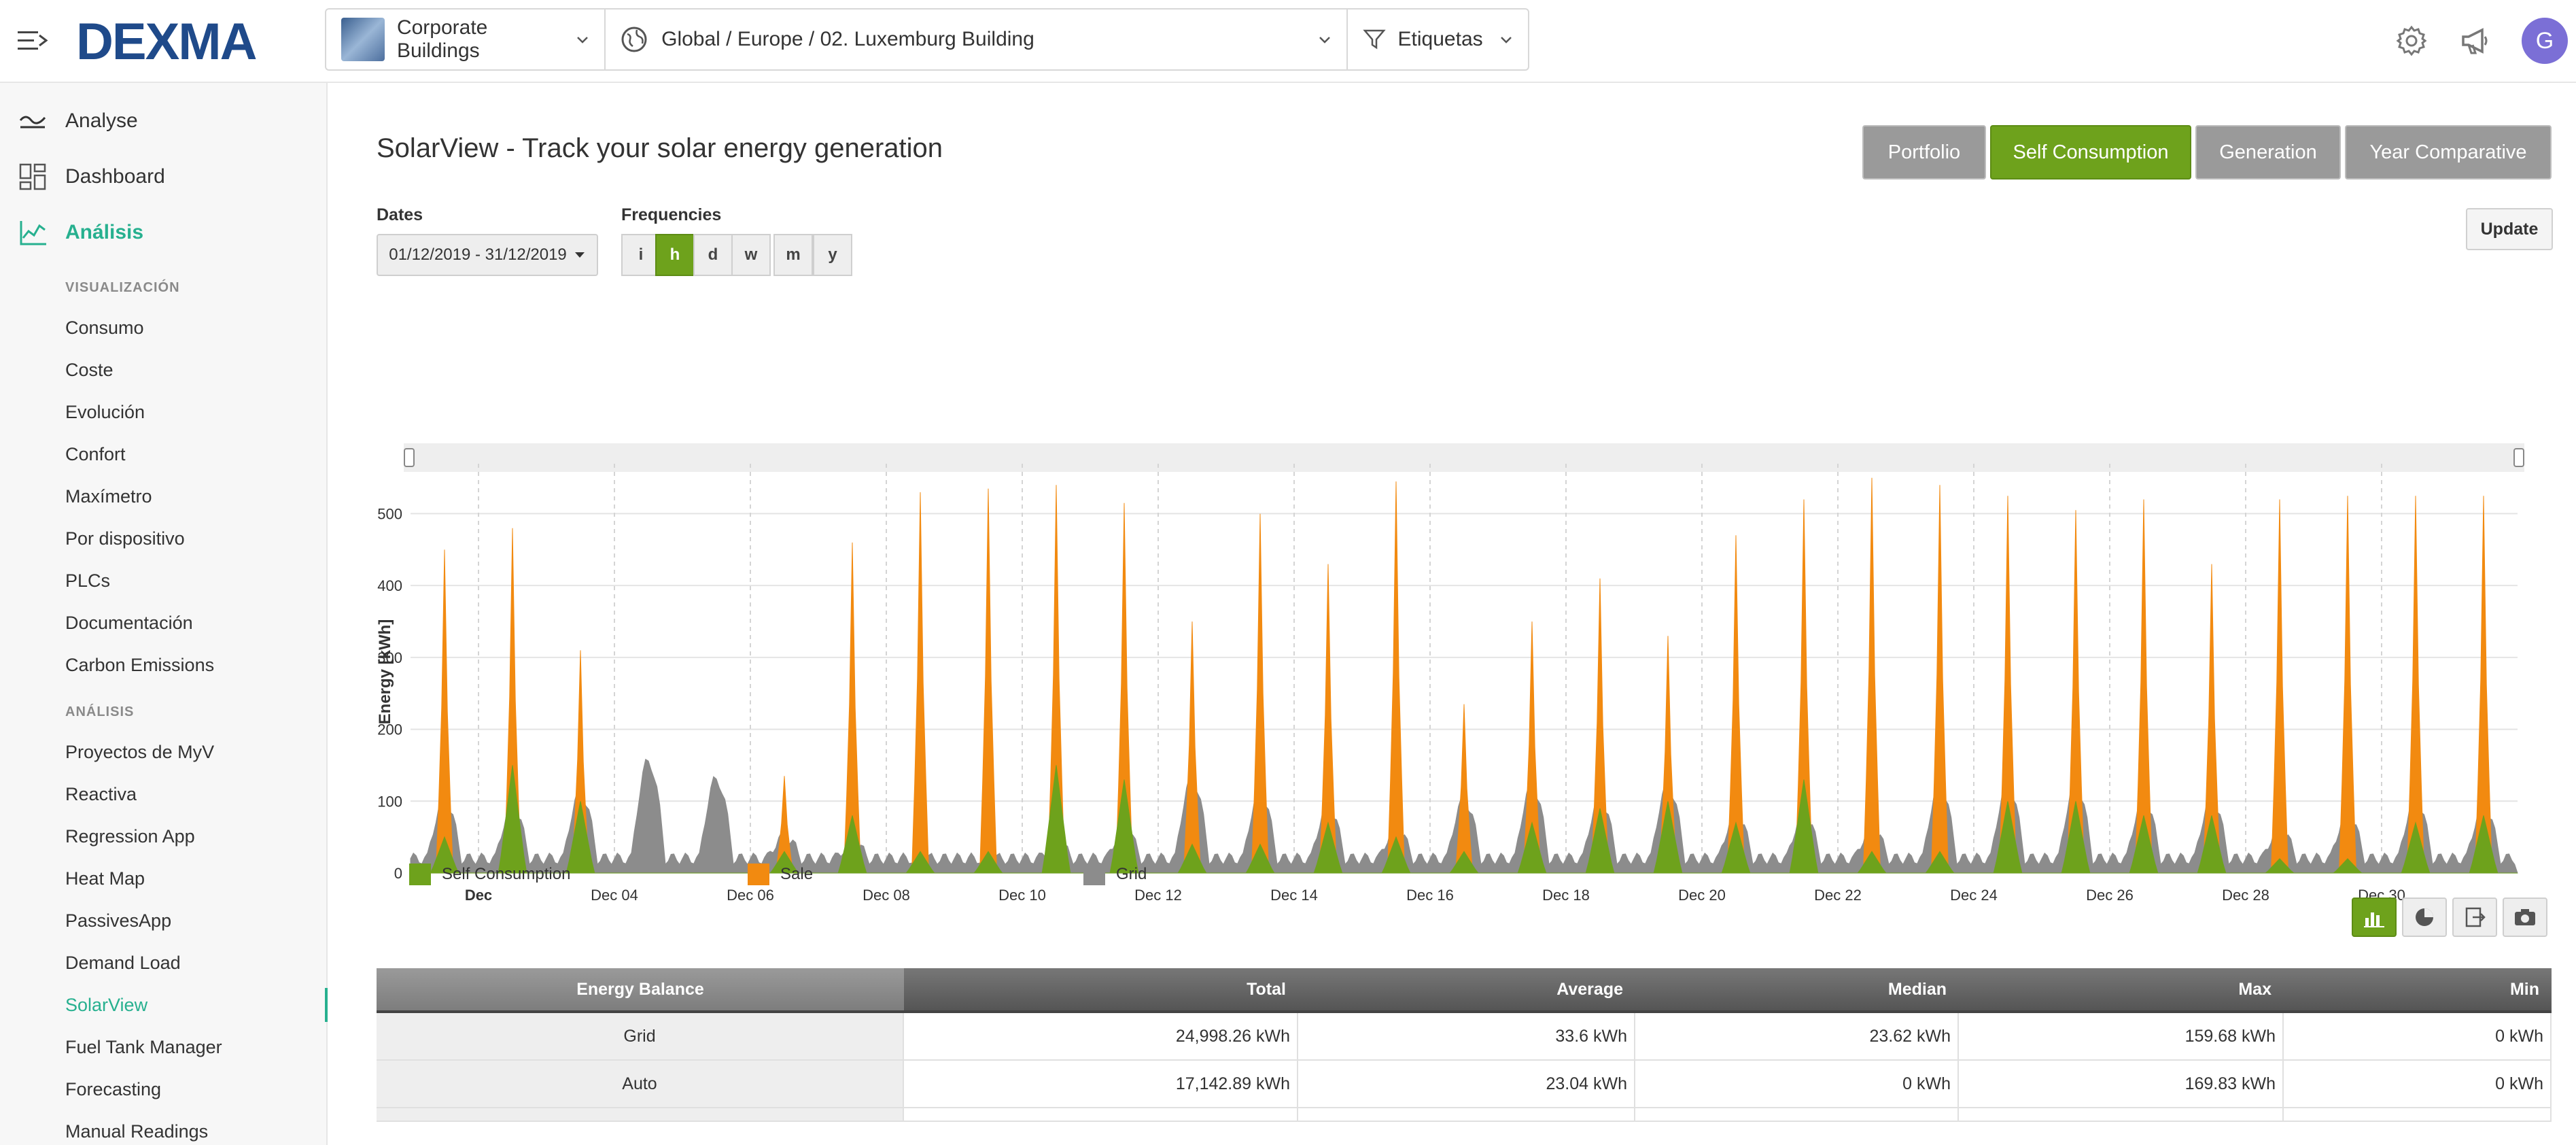  Describe the element at coordinates (164, 496) in the screenshot. I see `sidebar-item-max-metro: Maxímetro` at that location.